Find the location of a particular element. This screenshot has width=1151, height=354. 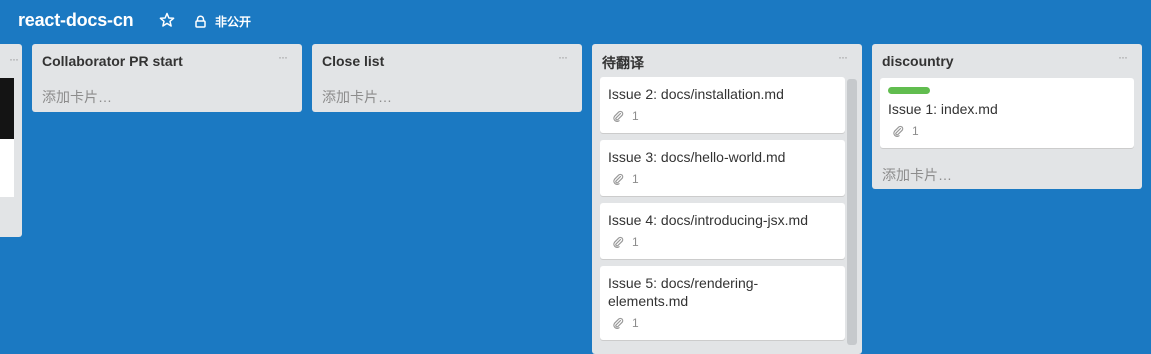

list-header: discountry ··· is located at coordinates (1007, 61).